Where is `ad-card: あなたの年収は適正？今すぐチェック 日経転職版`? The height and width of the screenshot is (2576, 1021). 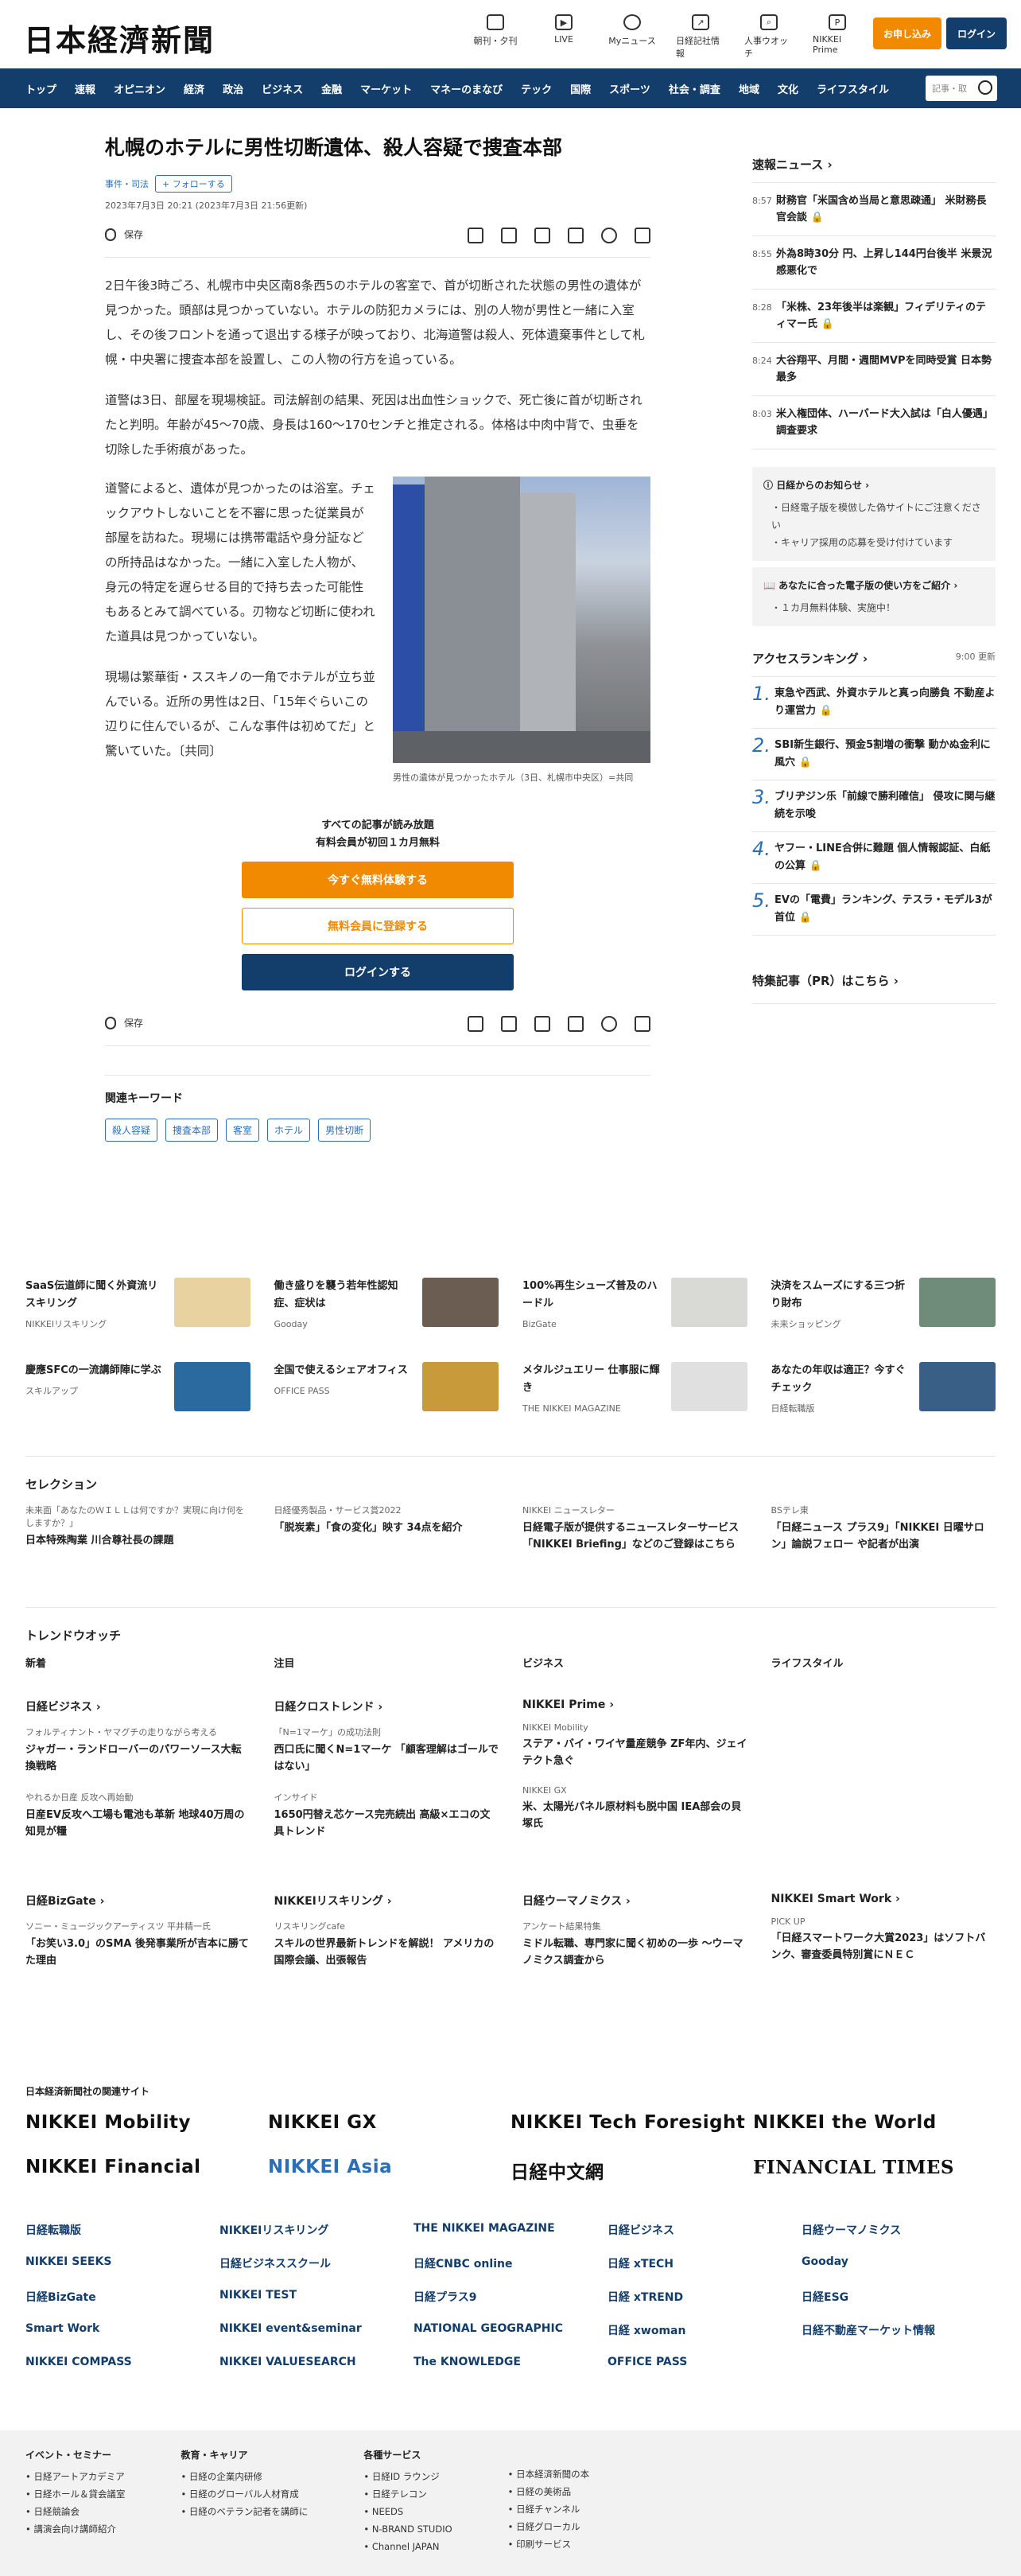
ad-card: あなたの年収は適正？今すぐチェック 日経転職版 is located at coordinates (883, 1390).